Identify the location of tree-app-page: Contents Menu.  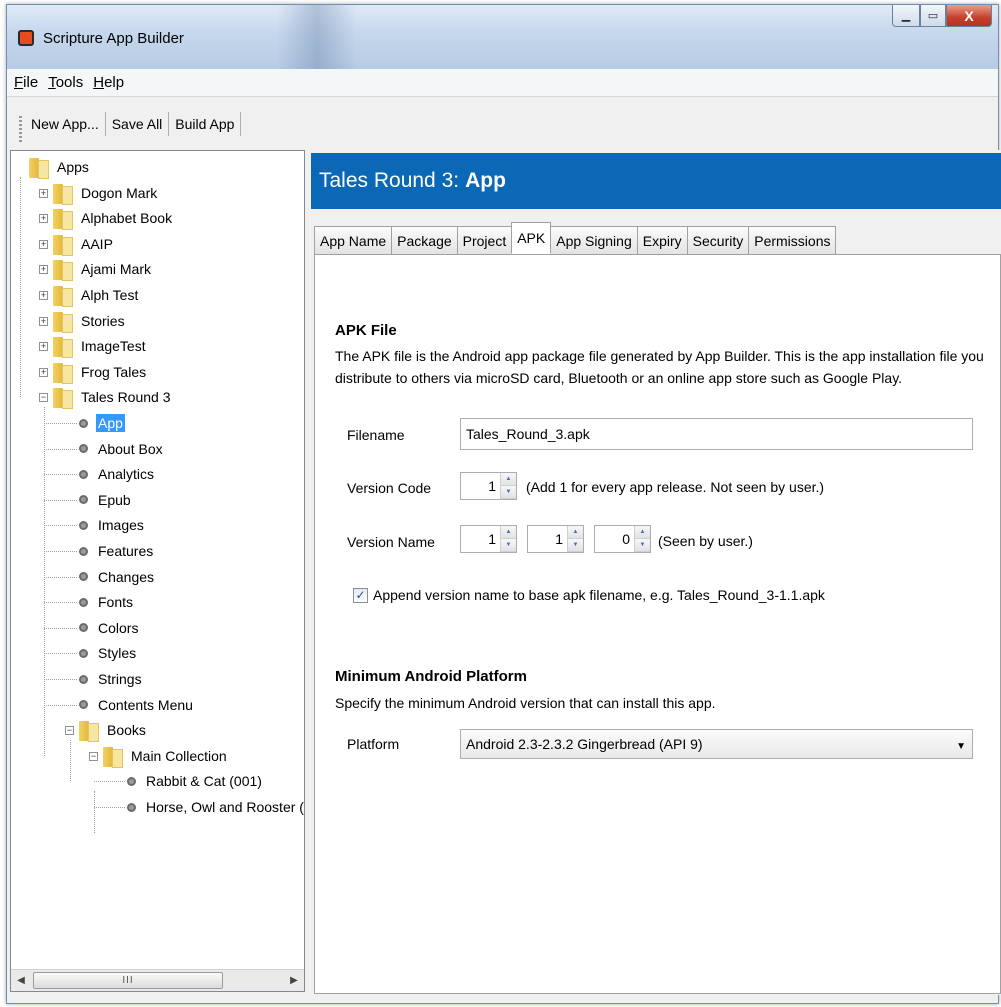
(137, 705).